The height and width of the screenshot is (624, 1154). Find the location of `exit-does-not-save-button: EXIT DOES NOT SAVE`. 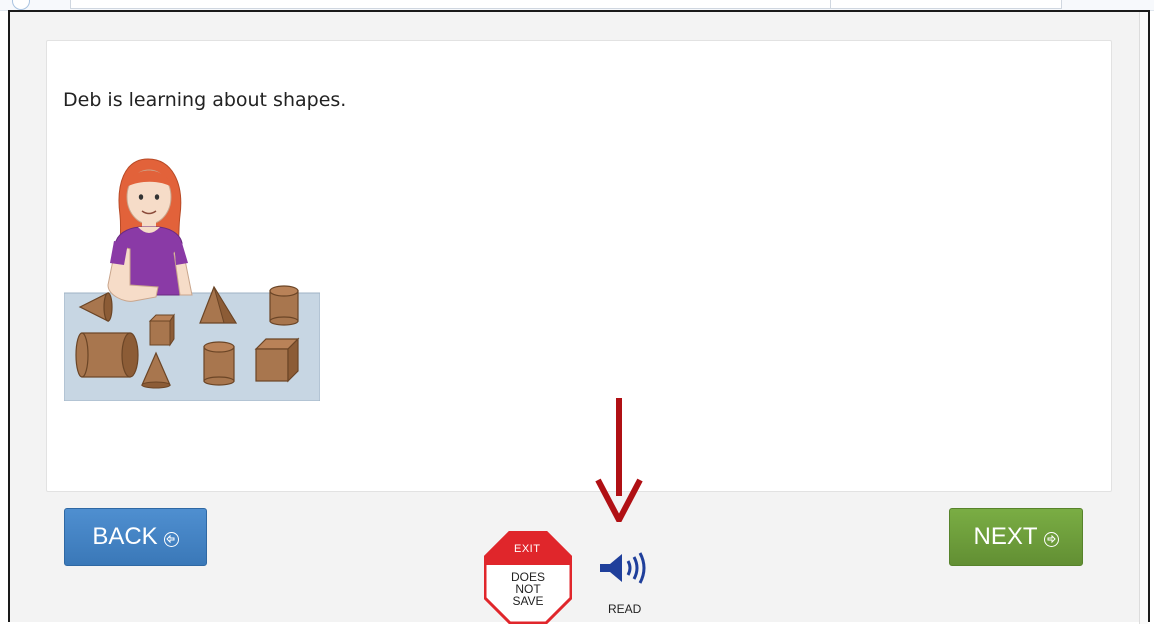

exit-does-not-save-button: EXIT DOES NOT SAVE is located at coordinates (528, 577).